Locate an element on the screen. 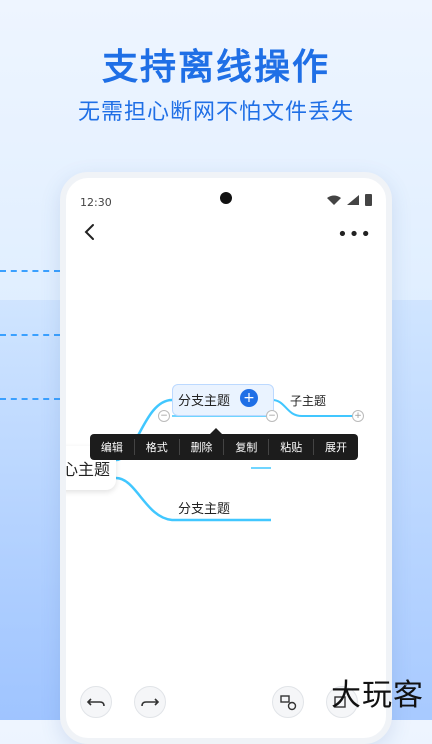 This screenshot has height=744, width=432. watermark-logo: 大玩客 is located at coordinates (377, 695).